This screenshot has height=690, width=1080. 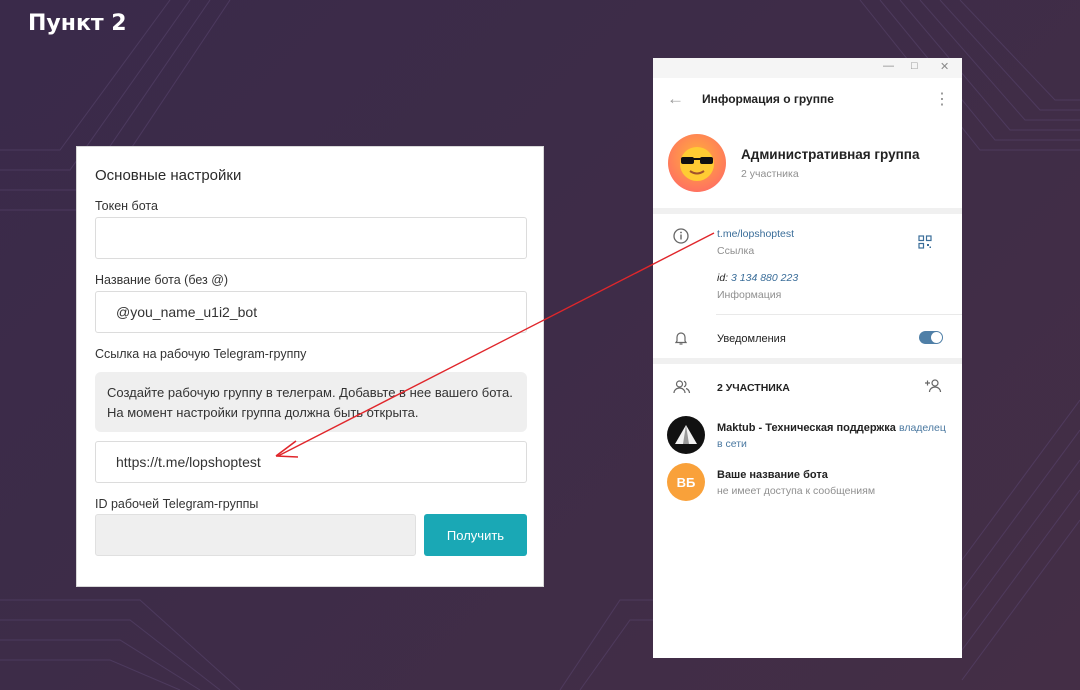 I want to click on owner-badge: владелец, so click(x=922, y=428).